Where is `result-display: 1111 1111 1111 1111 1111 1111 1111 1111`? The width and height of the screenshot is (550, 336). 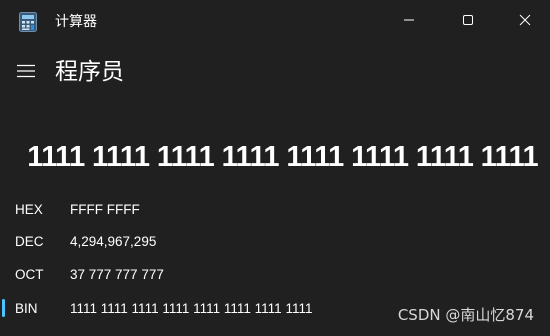 result-display: 1111 1111 1111 1111 1111 1111 1111 1111 is located at coordinates (282, 157).